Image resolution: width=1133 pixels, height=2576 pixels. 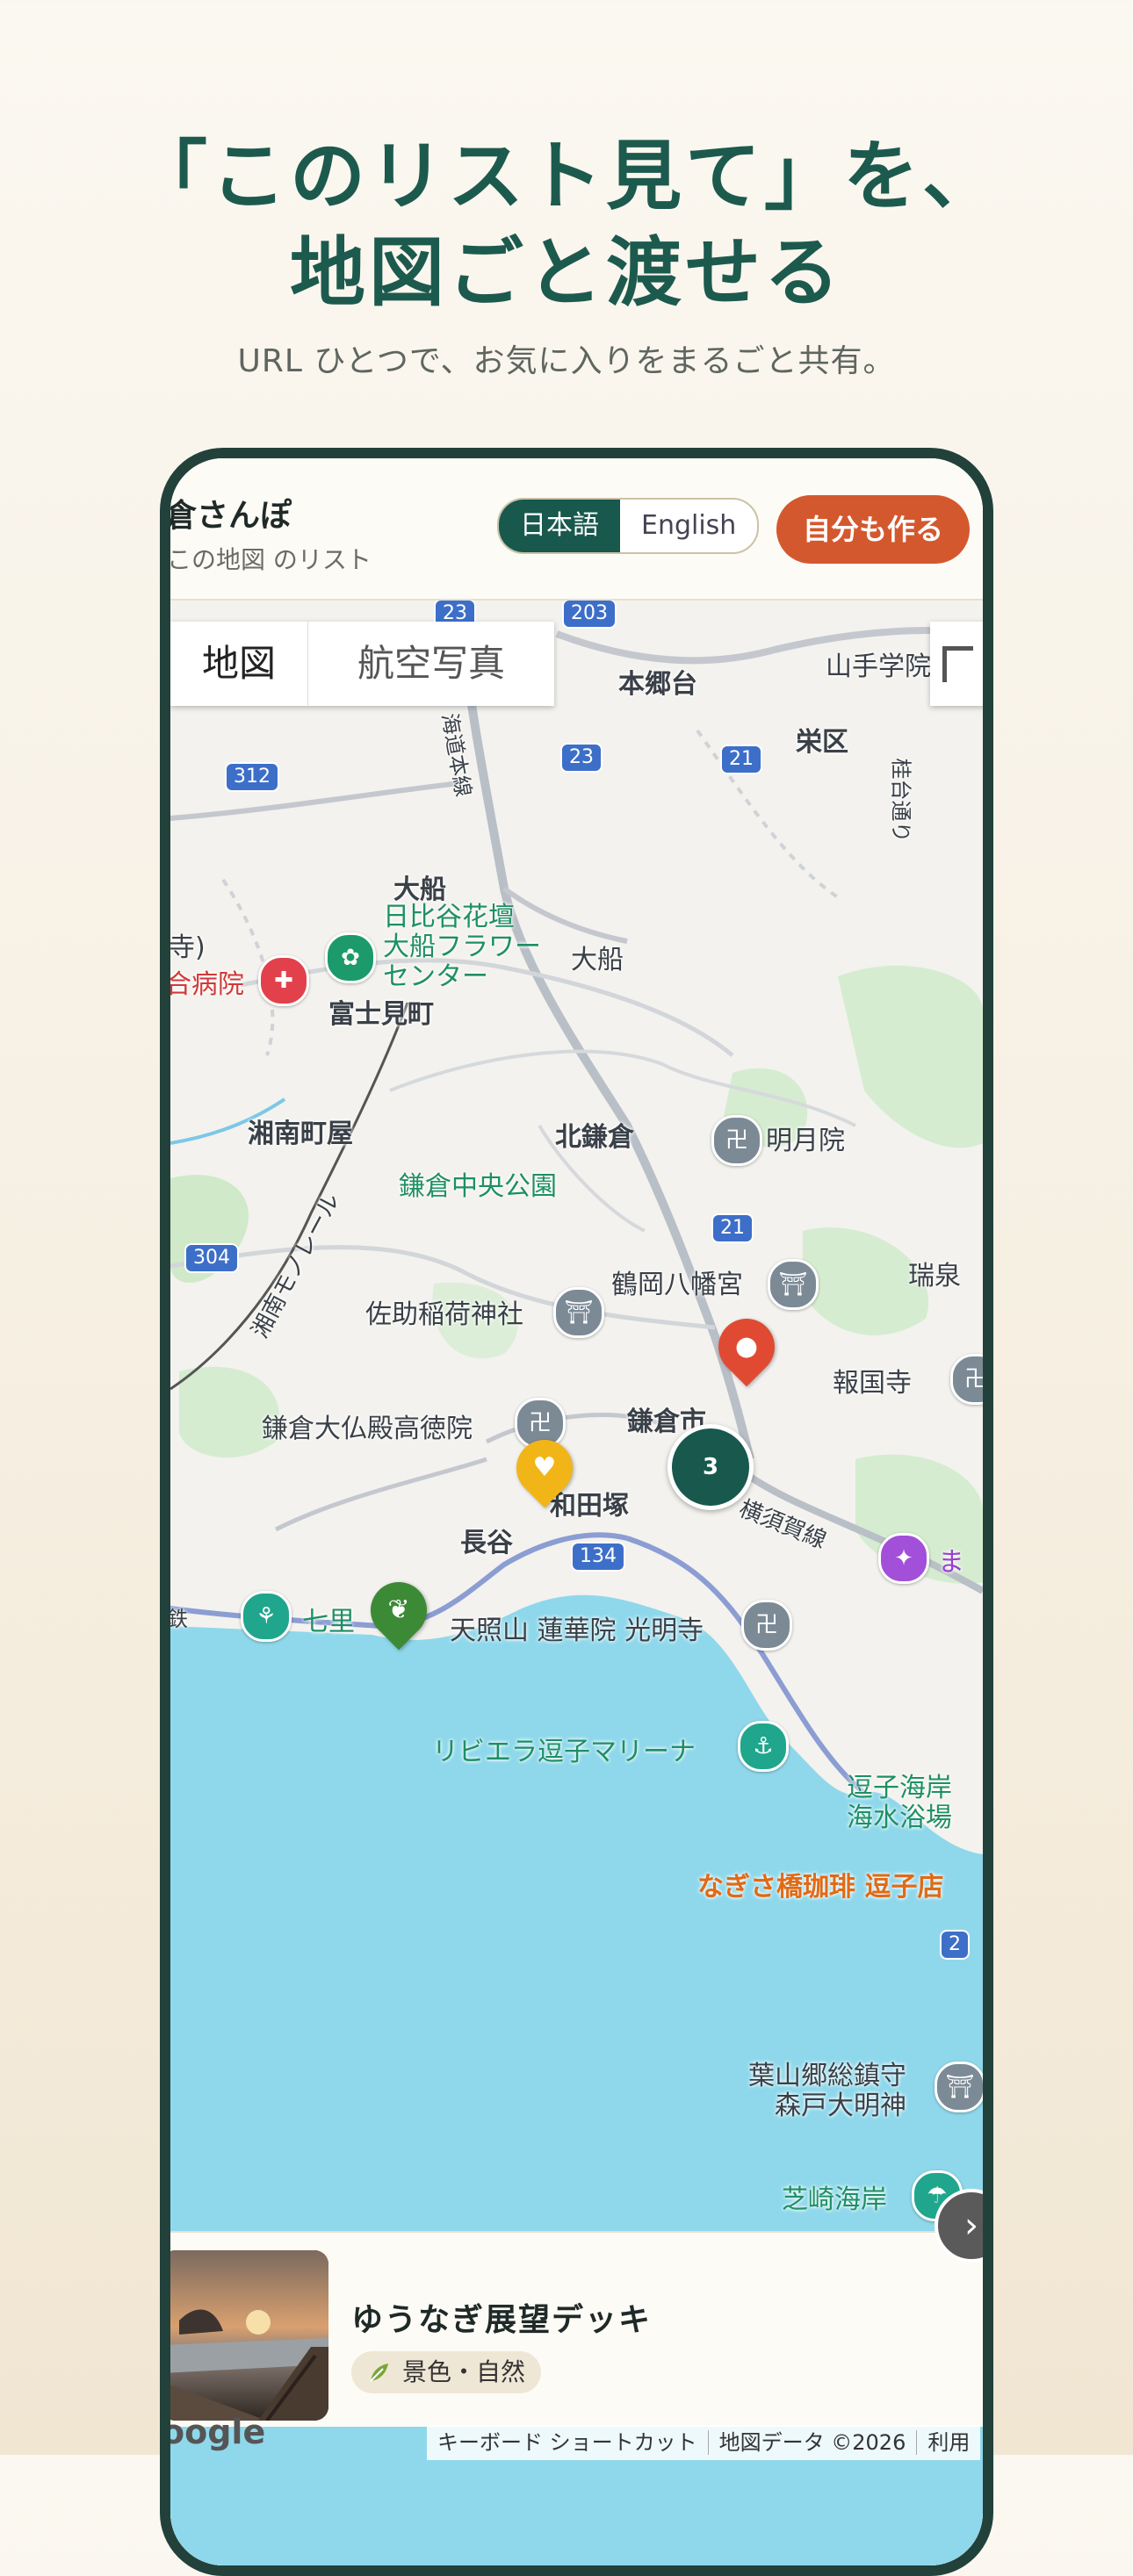 What do you see at coordinates (283, 980) in the screenshot?
I see `hospital-icon: ✚` at bounding box center [283, 980].